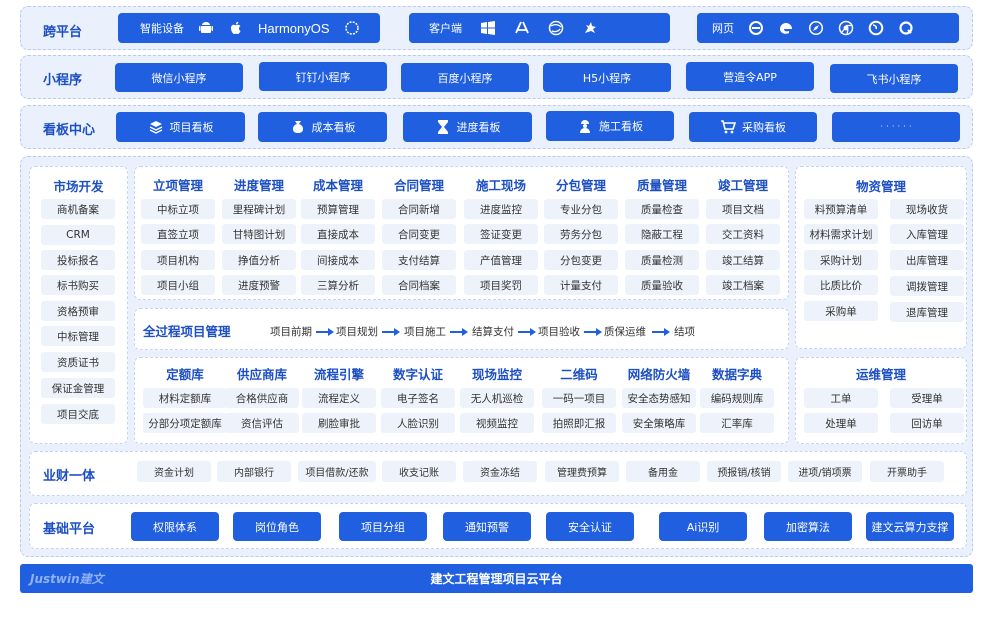  Describe the element at coordinates (78, 414) in the screenshot. I see `market-item-handover: 项目交底` at that location.